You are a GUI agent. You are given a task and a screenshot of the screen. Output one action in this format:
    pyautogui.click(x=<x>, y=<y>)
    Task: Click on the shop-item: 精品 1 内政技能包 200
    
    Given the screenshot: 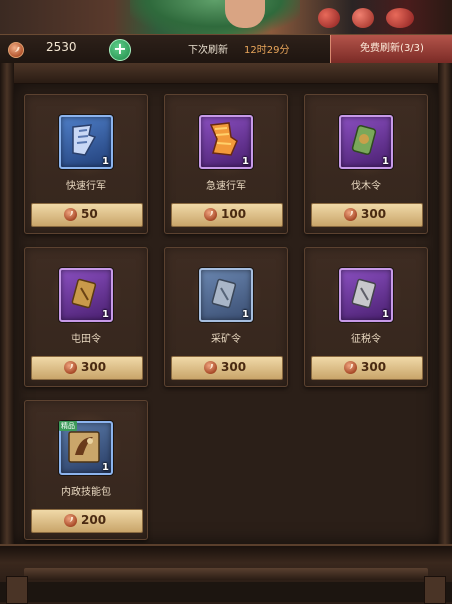 What is the action you would take?
    pyautogui.click(x=86, y=470)
    